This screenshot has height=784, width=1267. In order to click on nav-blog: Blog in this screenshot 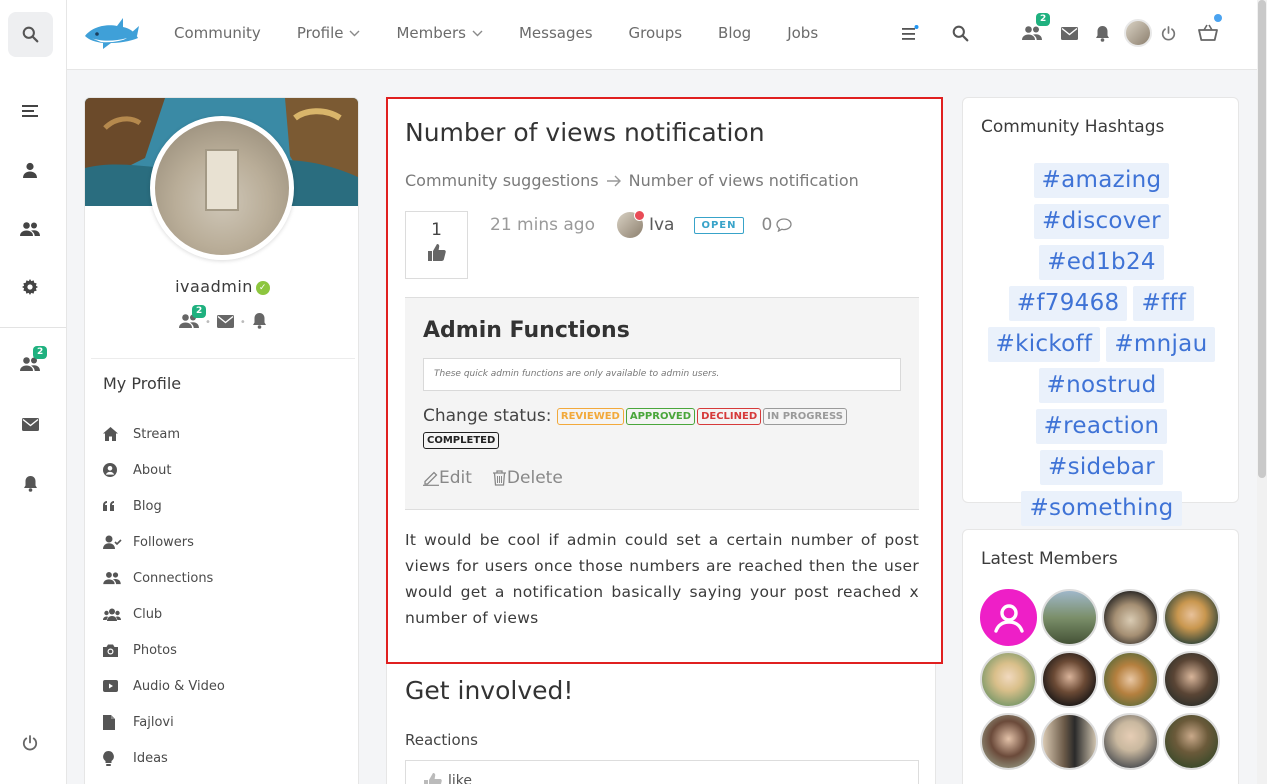, I will do `click(734, 33)`.